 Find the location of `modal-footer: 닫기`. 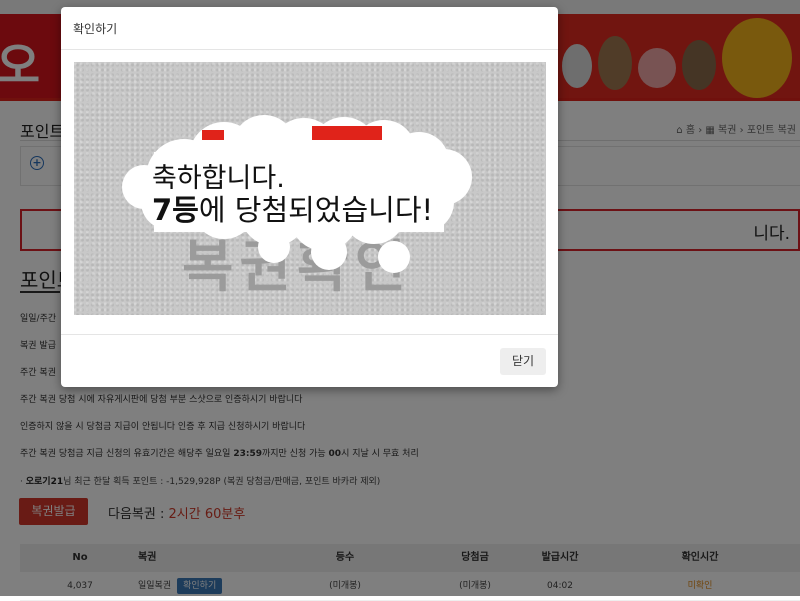

modal-footer: 닫기 is located at coordinates (309, 361).